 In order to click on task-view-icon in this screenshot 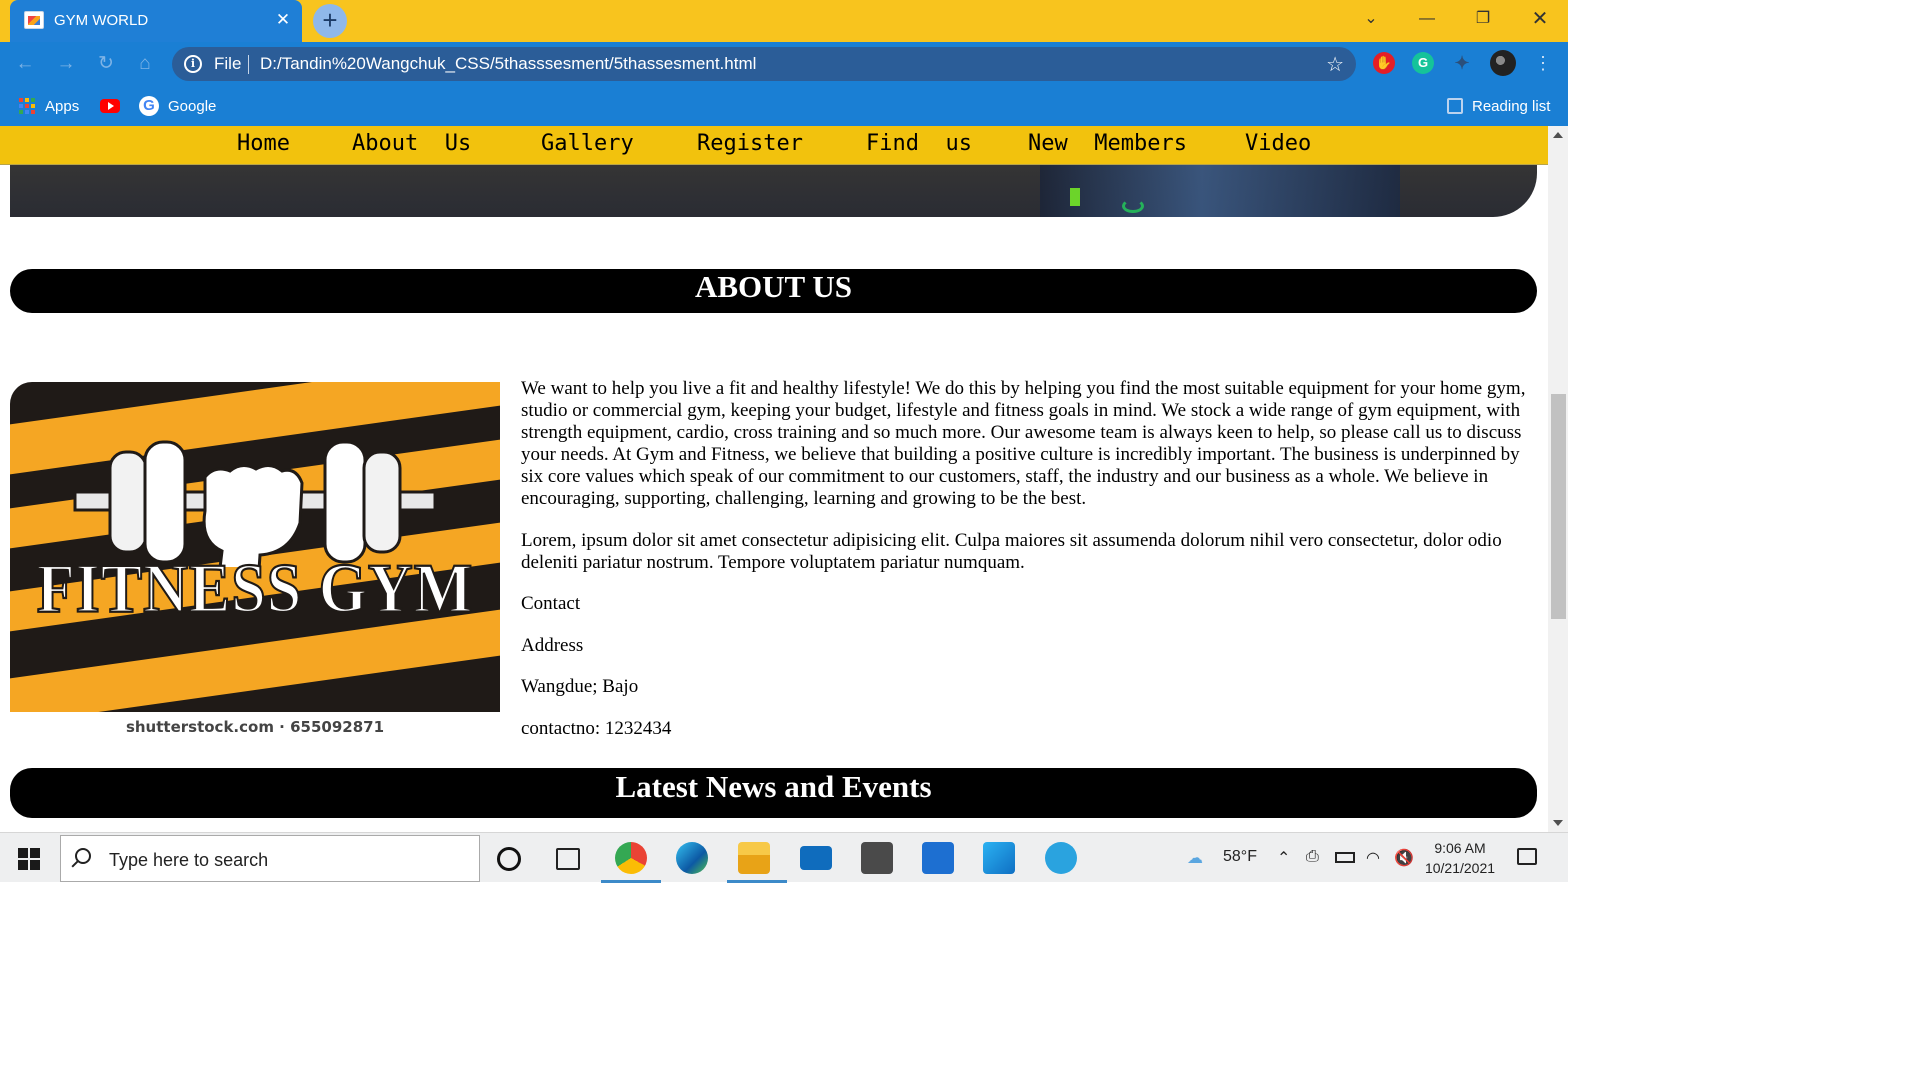, I will do `click(568, 859)`.